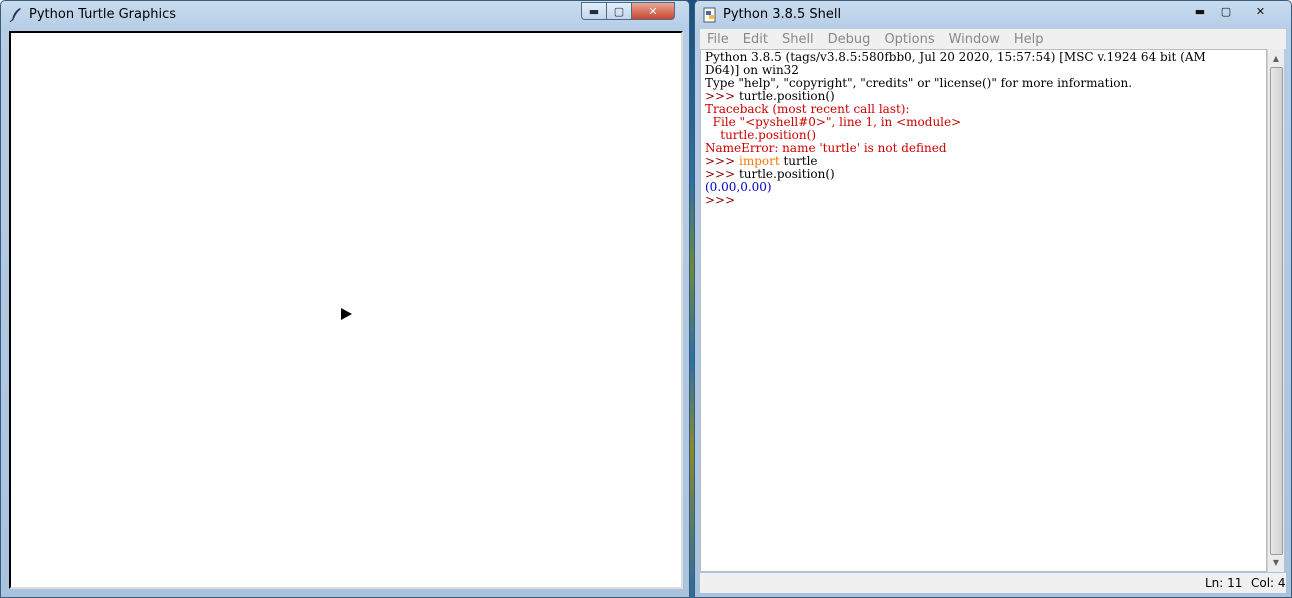 The height and width of the screenshot is (598, 1292). Describe the element at coordinates (993, 583) in the screenshot. I see `status-bar: Ln: 11 Col: 4` at that location.